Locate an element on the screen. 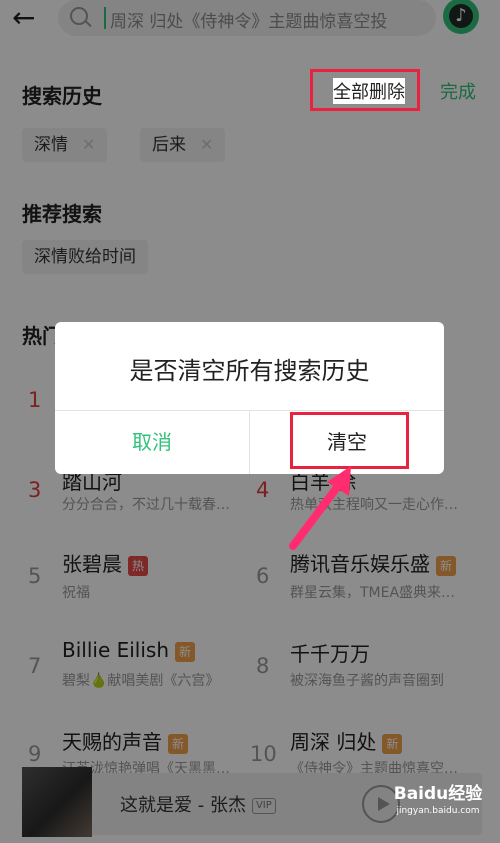 This screenshot has height=843, width=500. baidu-watermark: Baidu经验 jingyan.baidu.com is located at coordinates (438, 800).